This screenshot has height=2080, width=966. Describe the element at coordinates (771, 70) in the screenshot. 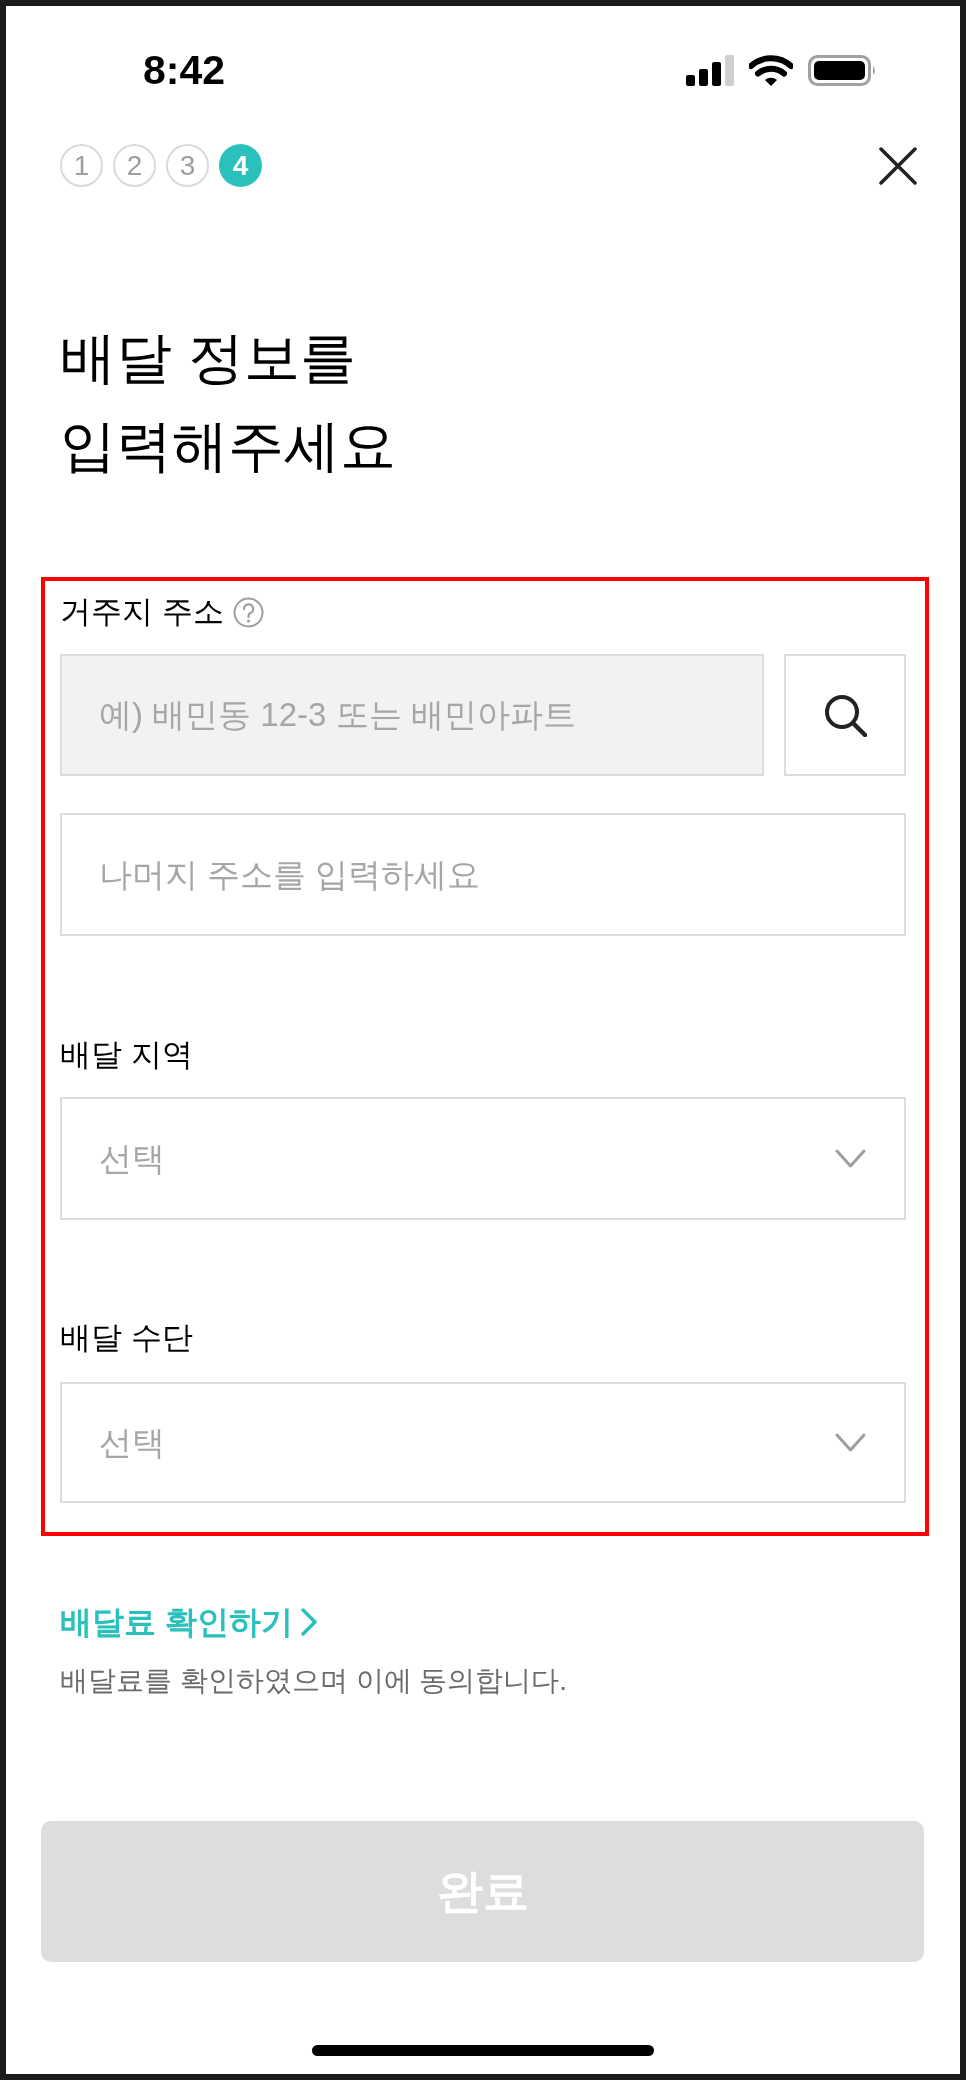

I see `wifi-icon` at that location.